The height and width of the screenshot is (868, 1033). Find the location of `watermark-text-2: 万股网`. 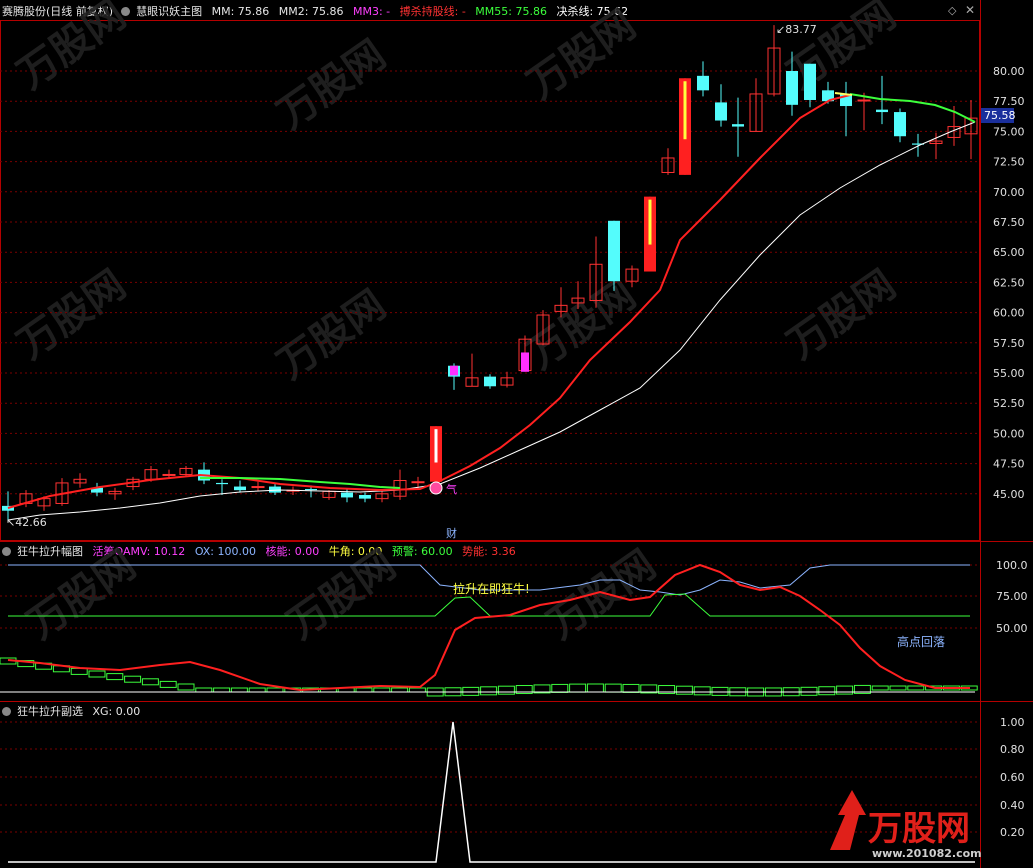

watermark-text-2: 万股网 is located at coordinates (331, 85).